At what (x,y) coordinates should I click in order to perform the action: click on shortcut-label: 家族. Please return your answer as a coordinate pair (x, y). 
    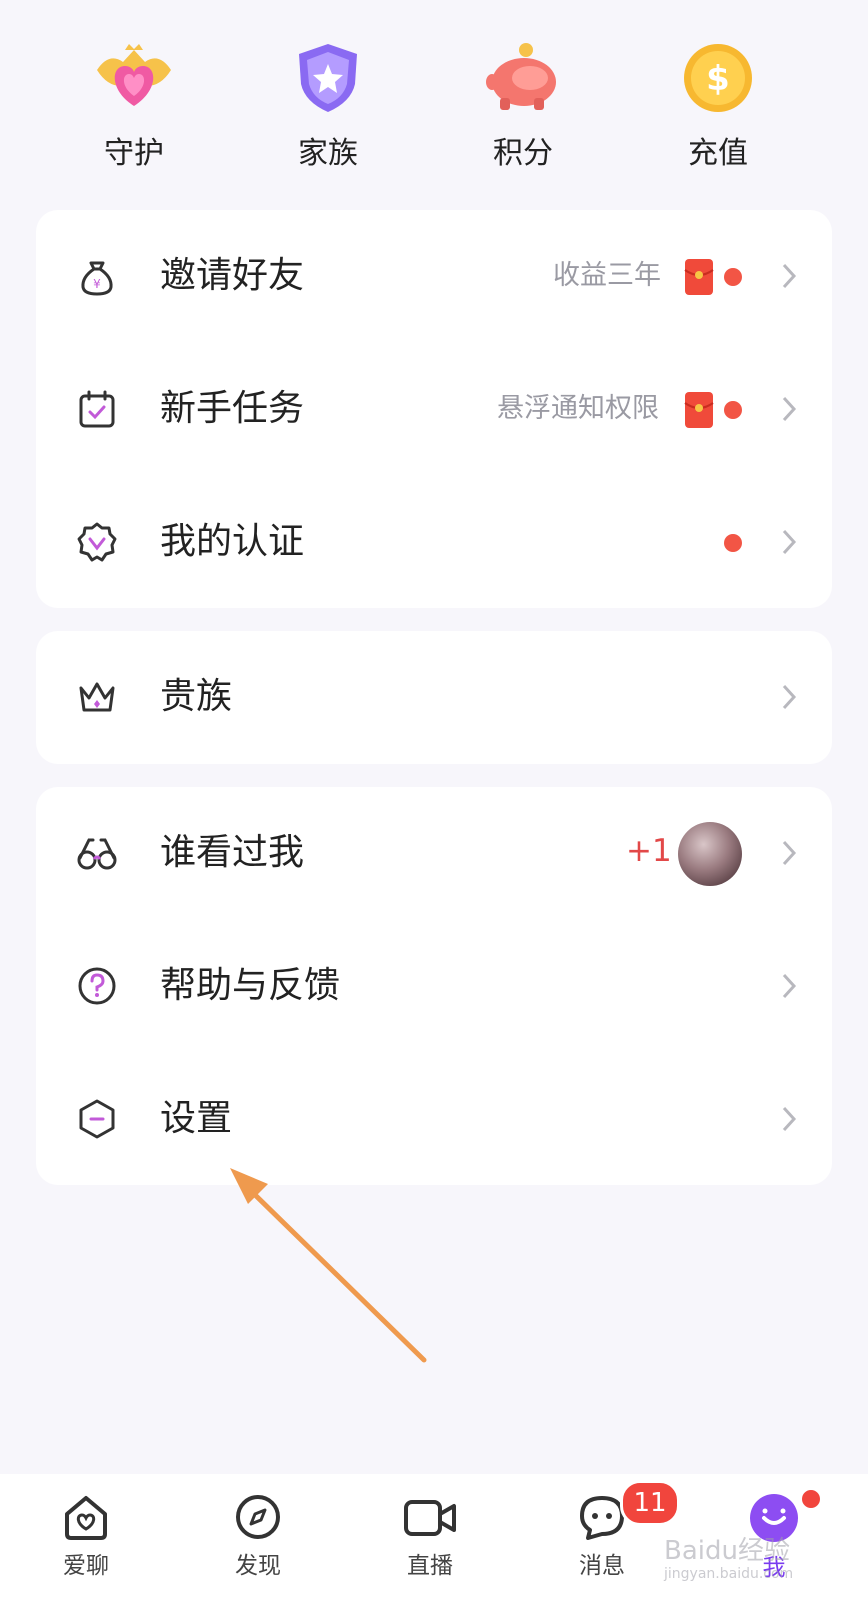
    Looking at the image, I should click on (328, 153).